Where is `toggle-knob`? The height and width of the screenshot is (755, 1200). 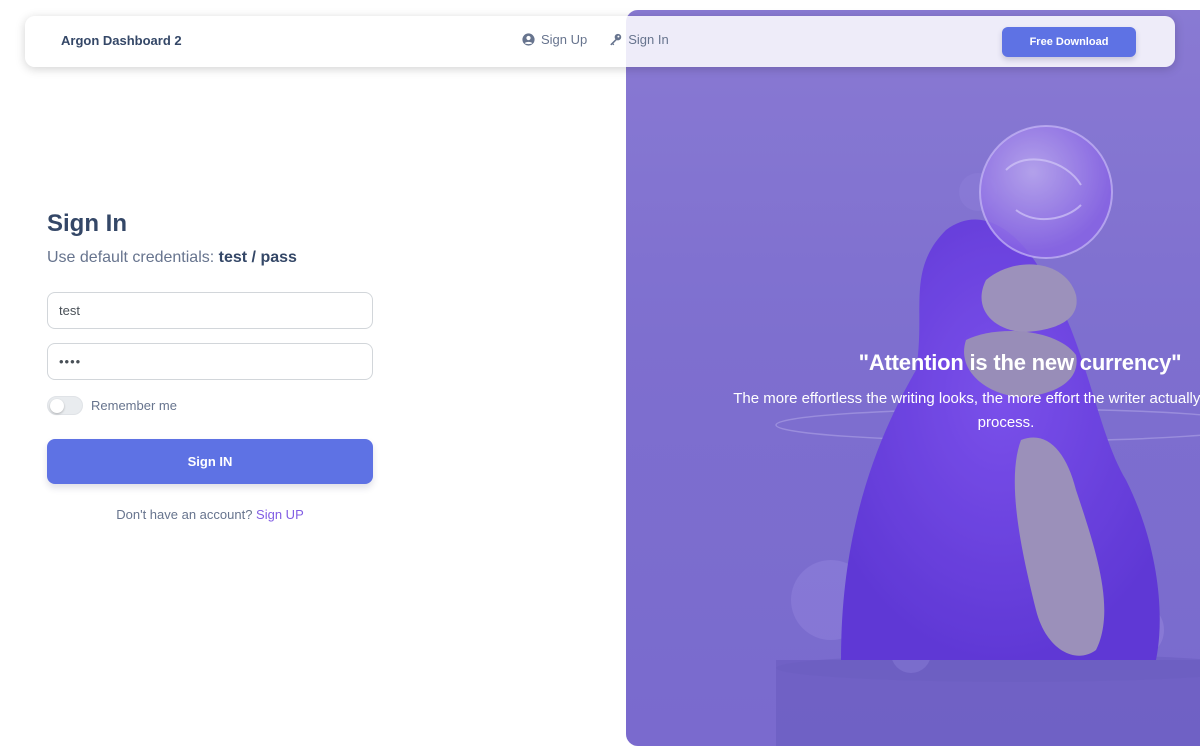
toggle-knob is located at coordinates (57, 406).